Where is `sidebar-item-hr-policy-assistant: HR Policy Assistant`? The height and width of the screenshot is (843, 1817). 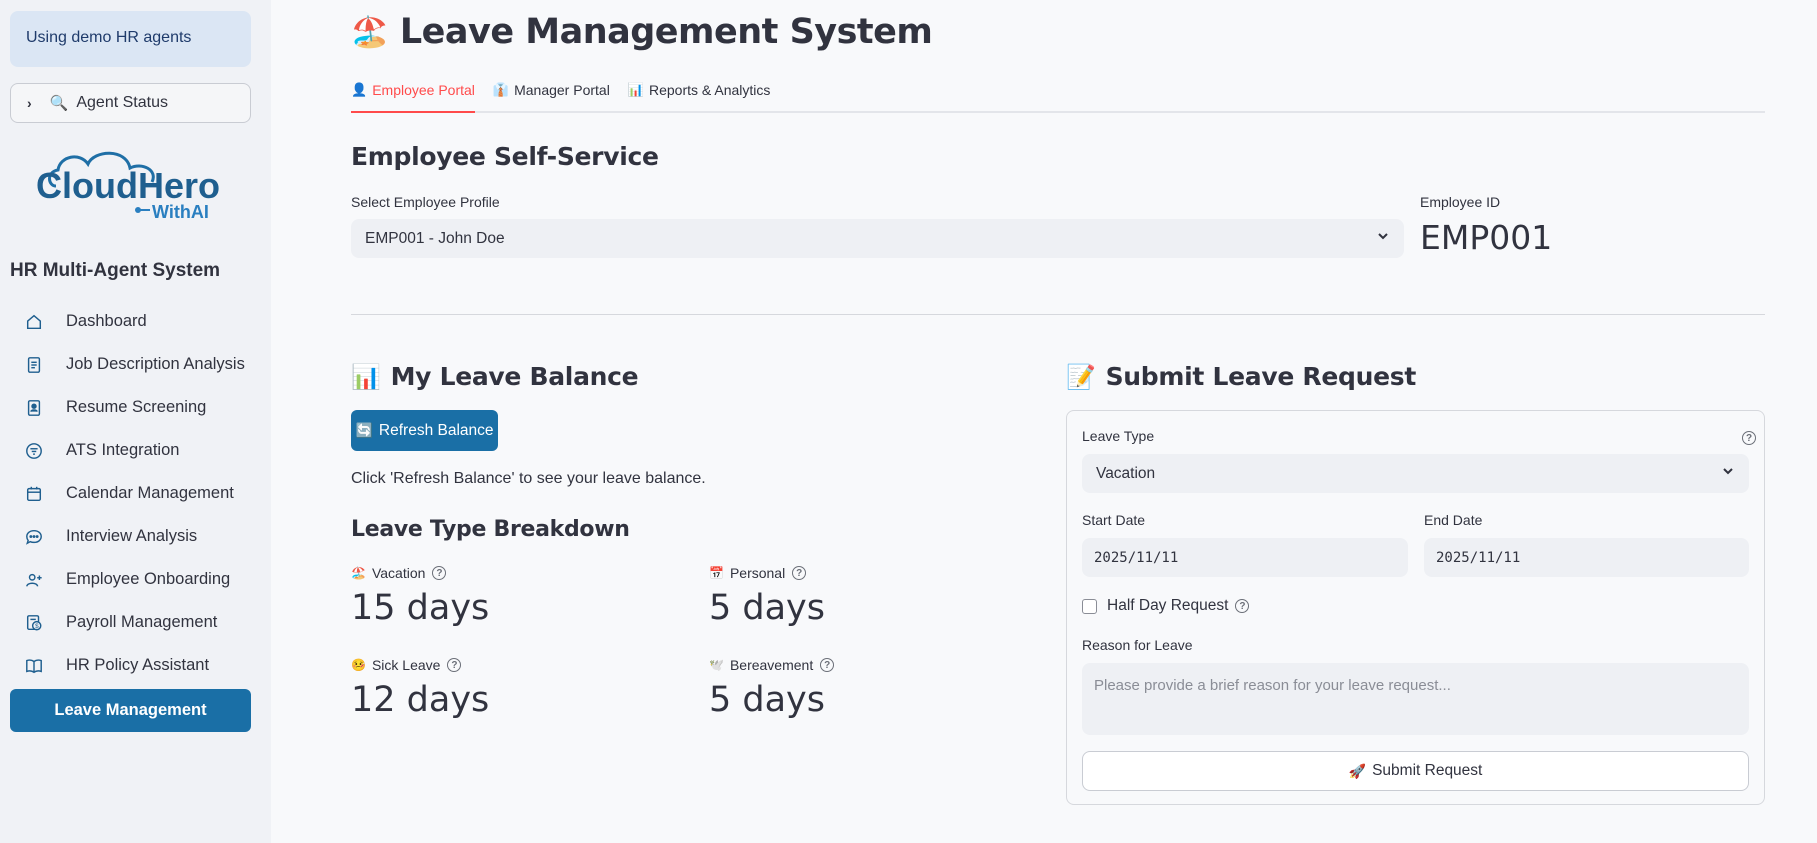 sidebar-item-hr-policy-assistant: HR Policy Assistant is located at coordinates (130, 665).